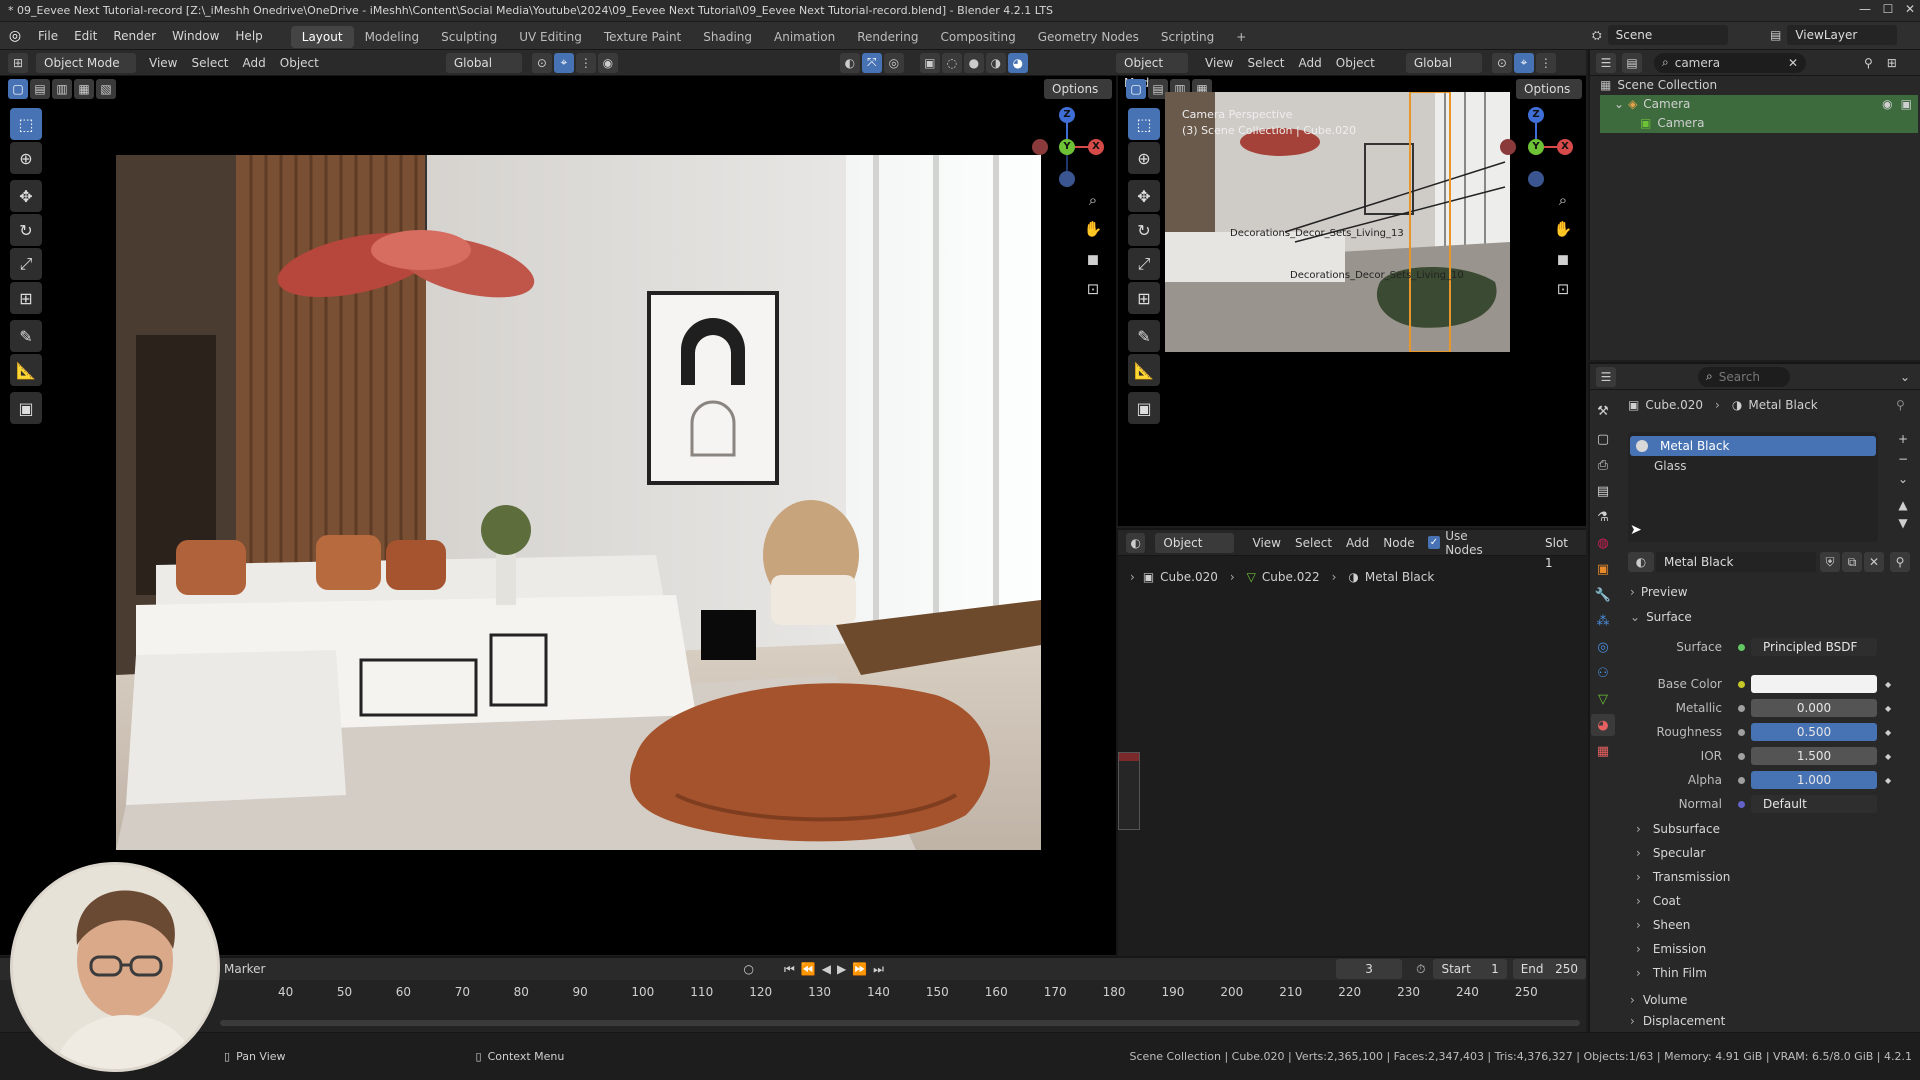 Image resolution: width=1920 pixels, height=1080 pixels. I want to click on end-frame-field: End 250, so click(1549, 969).